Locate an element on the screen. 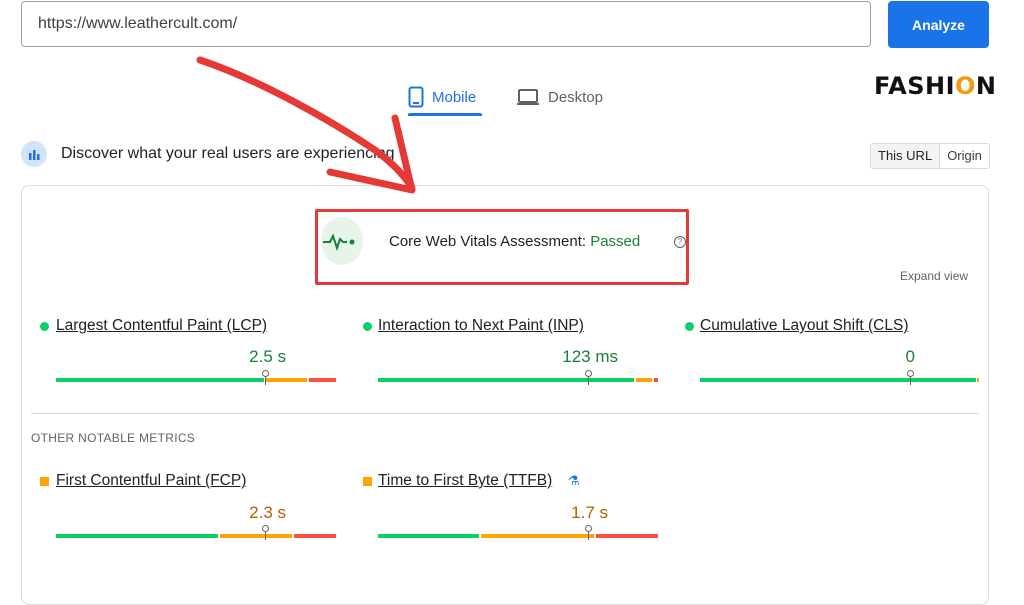 Image resolution: width=1024 pixels, height=605 pixels. red-annotation-arrow is located at coordinates (306, 125).